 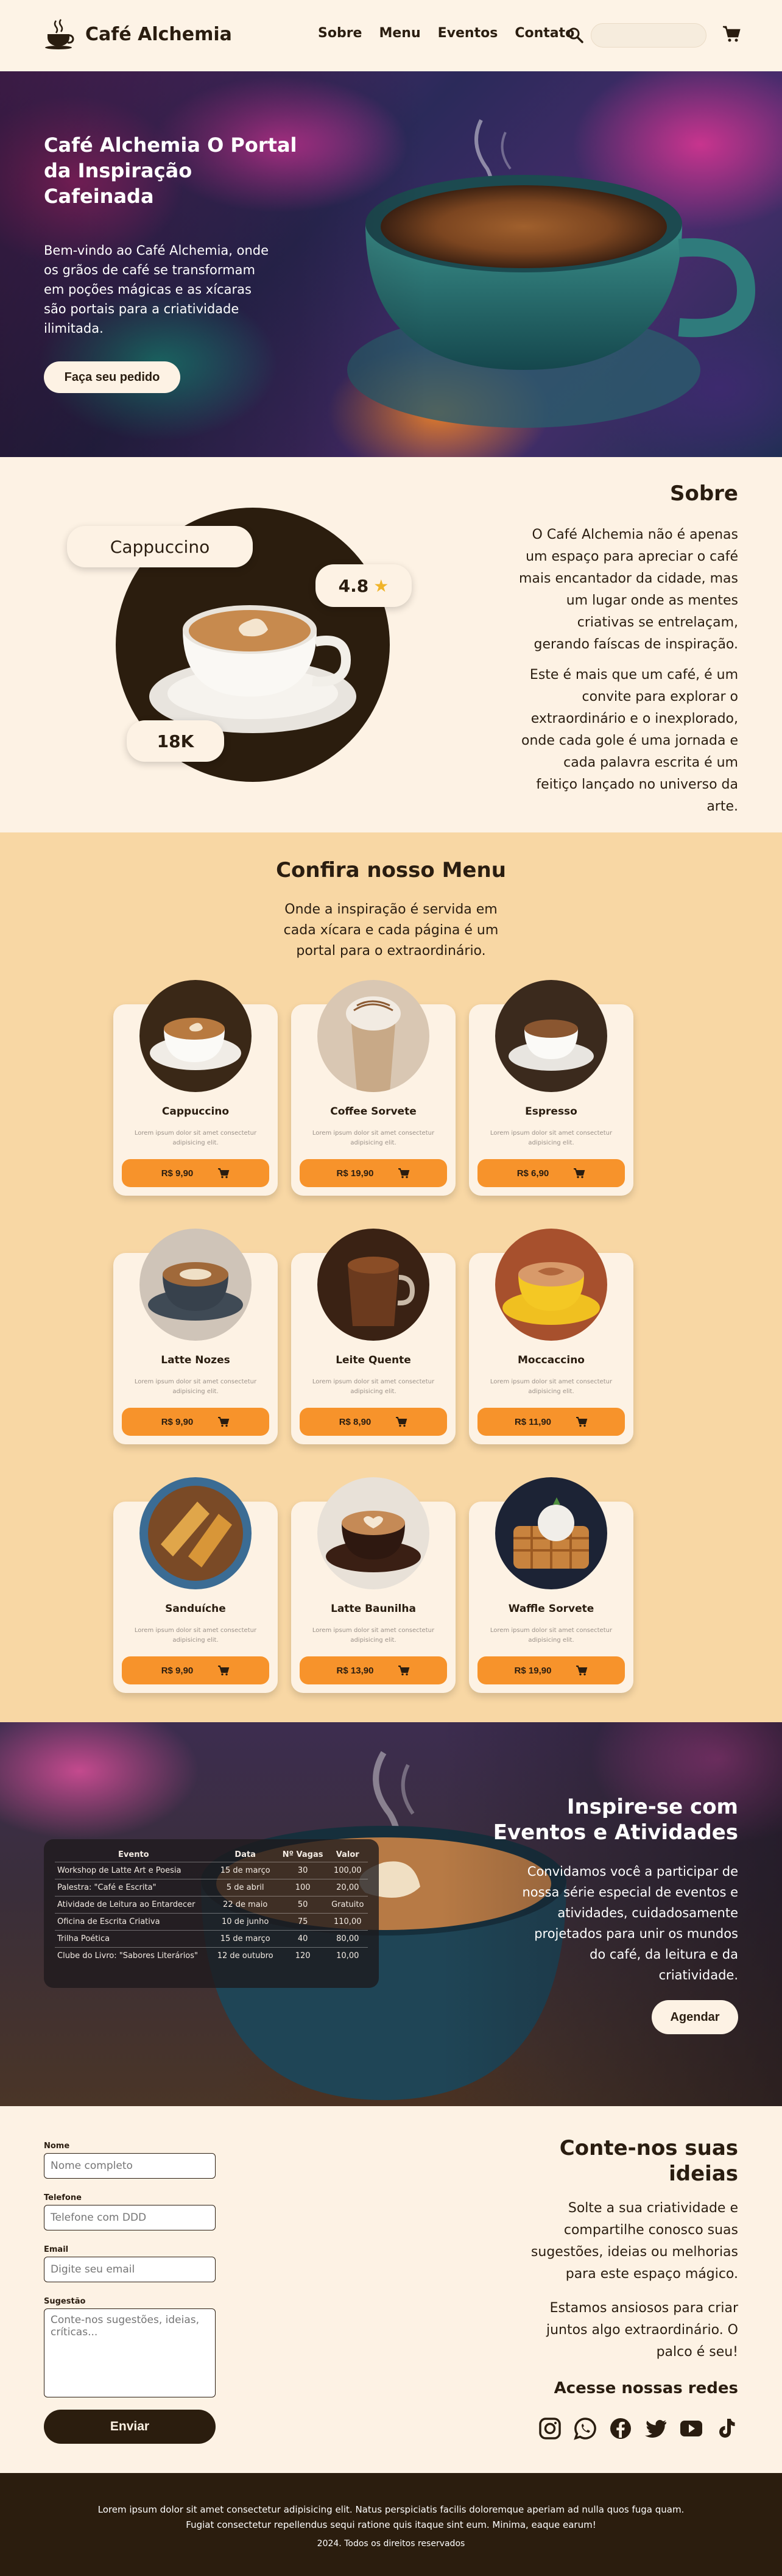 I want to click on add-to-cart-button: R$ 6,90, so click(x=551, y=1173).